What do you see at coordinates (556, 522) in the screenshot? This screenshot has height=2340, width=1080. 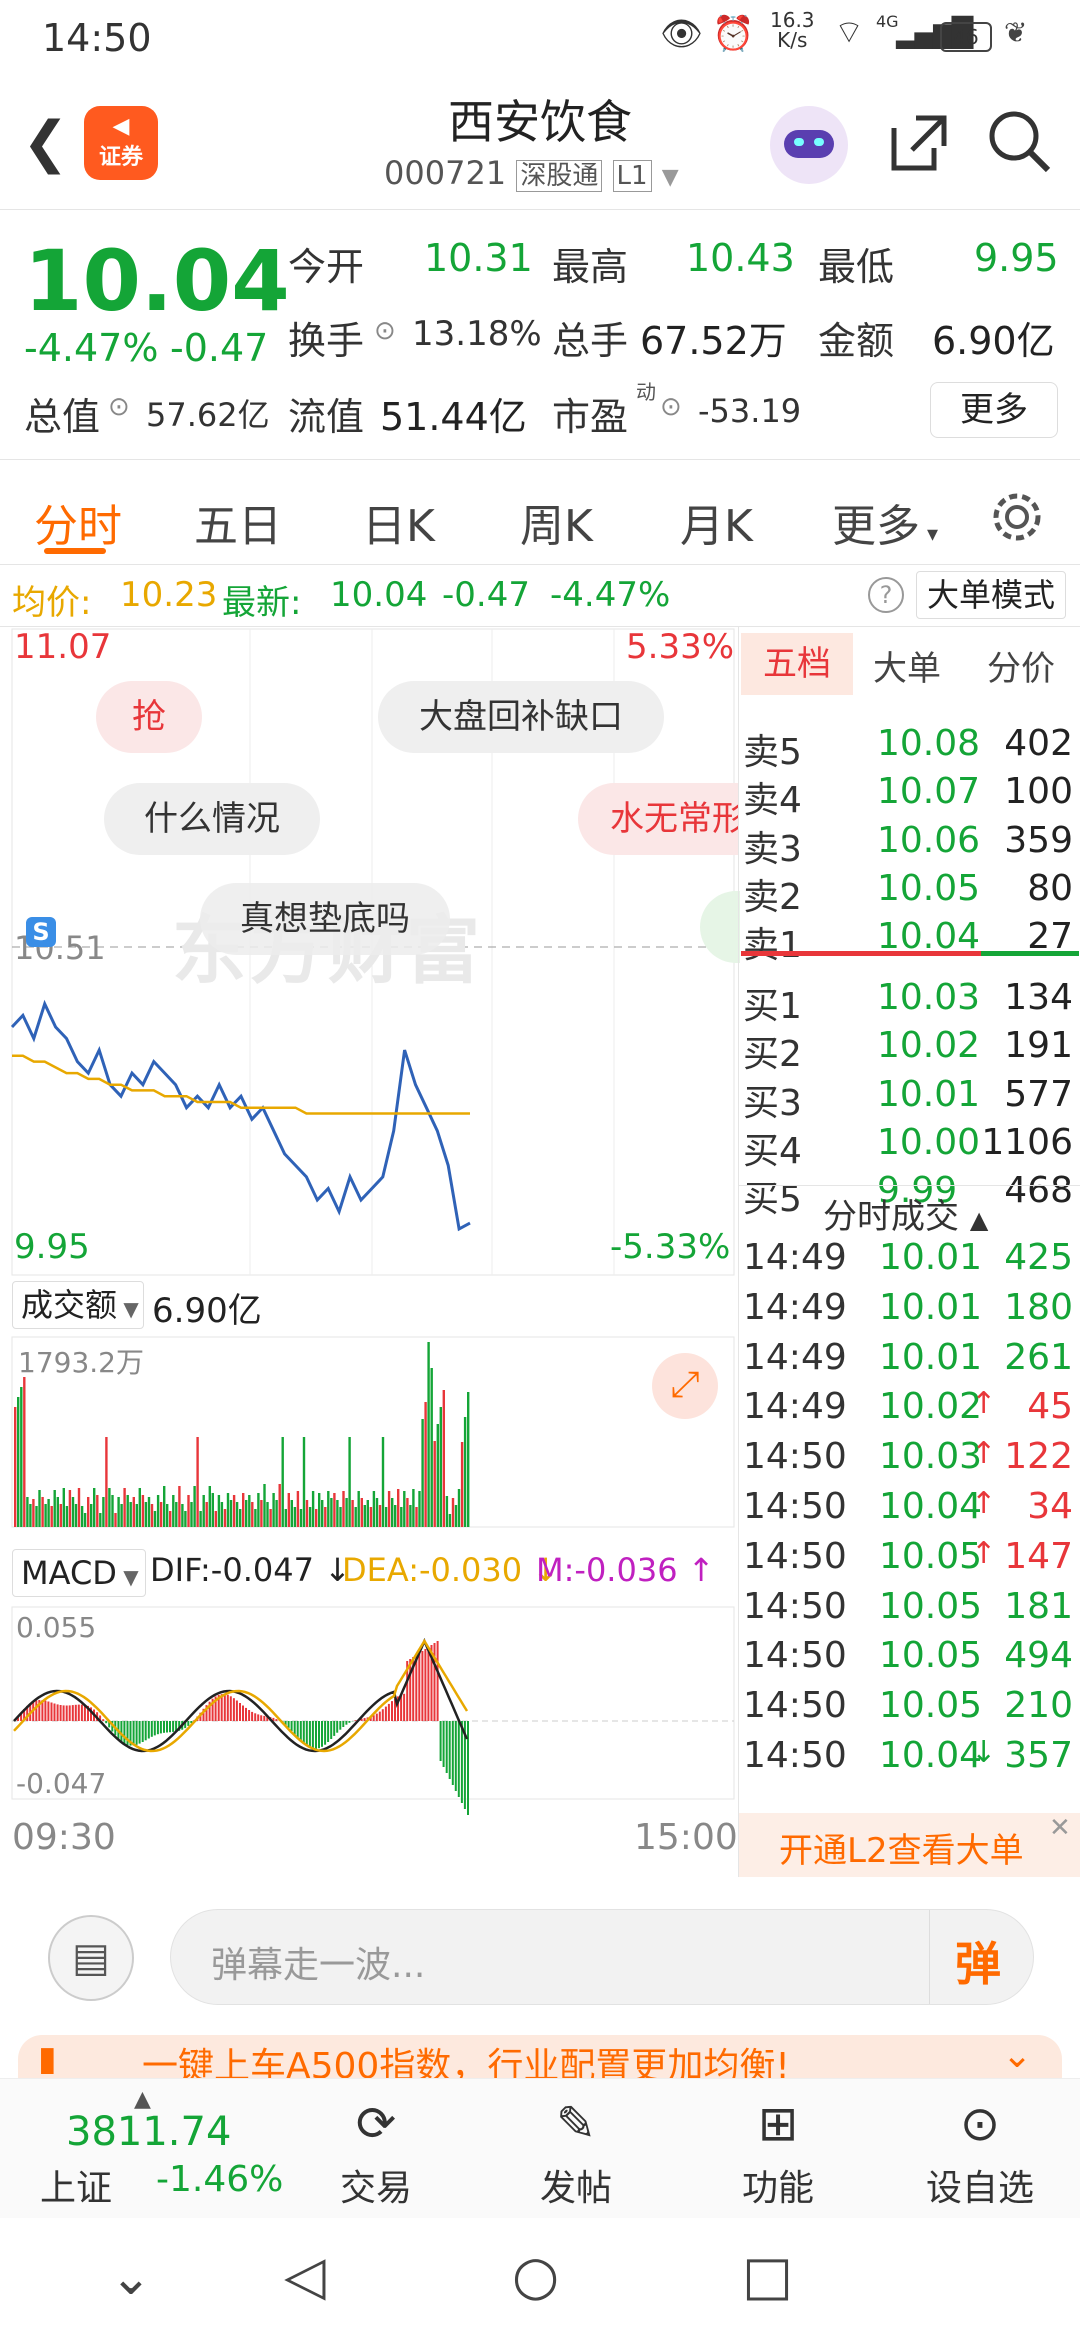 I see `tab-weekly-k: 周K` at bounding box center [556, 522].